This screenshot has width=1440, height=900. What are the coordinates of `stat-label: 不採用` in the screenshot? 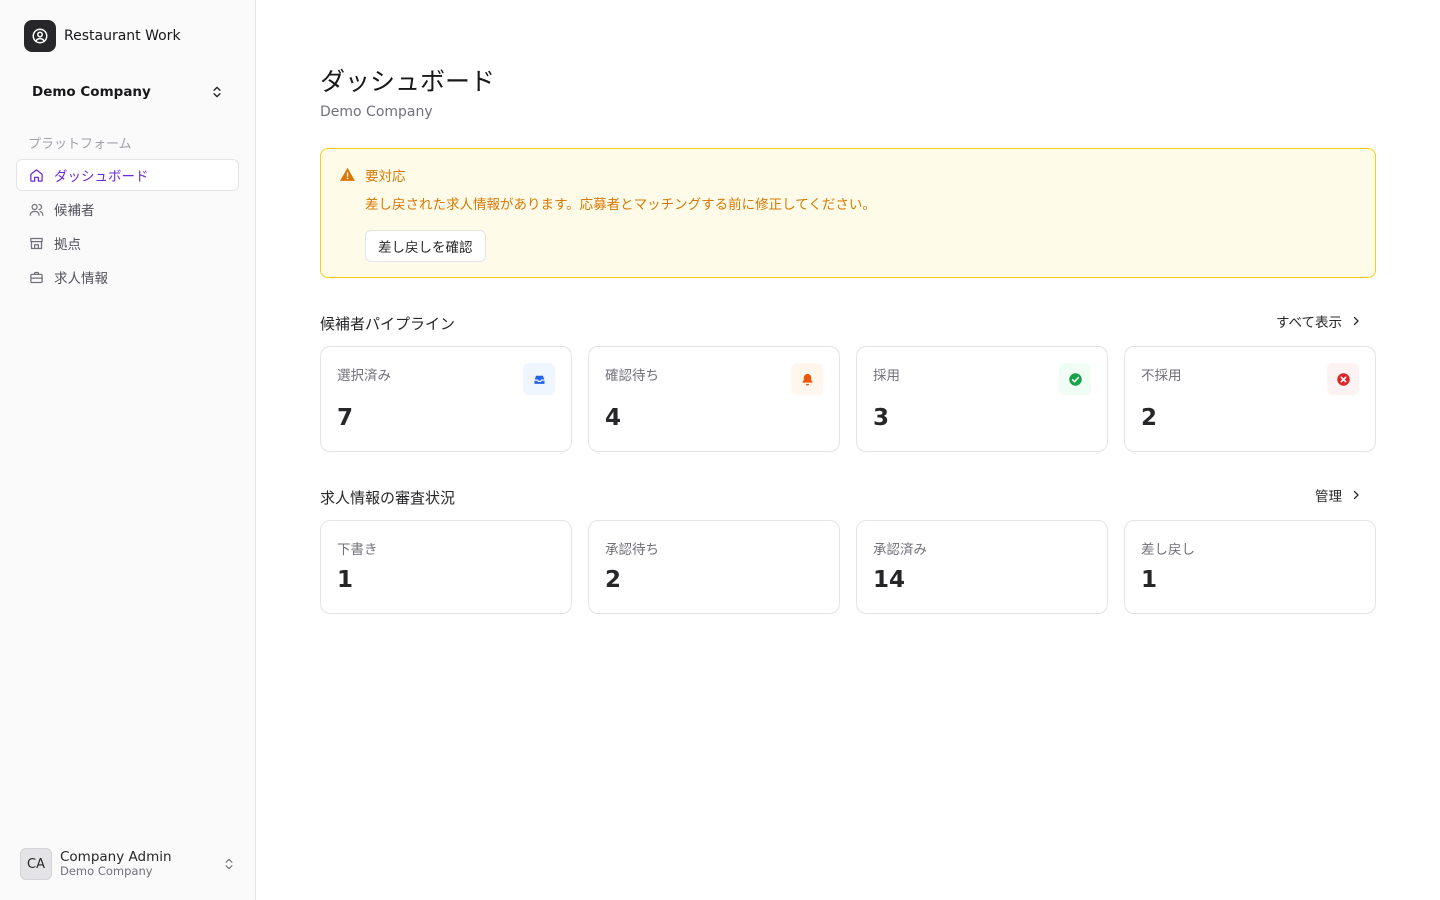 It's located at (1161, 376).